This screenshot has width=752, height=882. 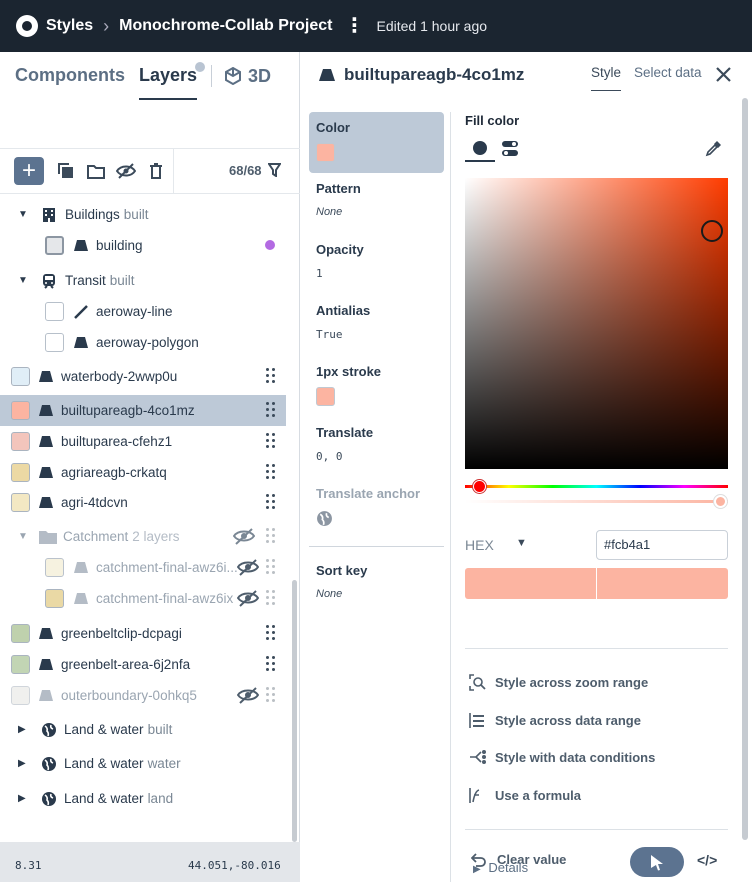 What do you see at coordinates (707, 860) in the screenshot?
I see `code-view-icon: </>` at bounding box center [707, 860].